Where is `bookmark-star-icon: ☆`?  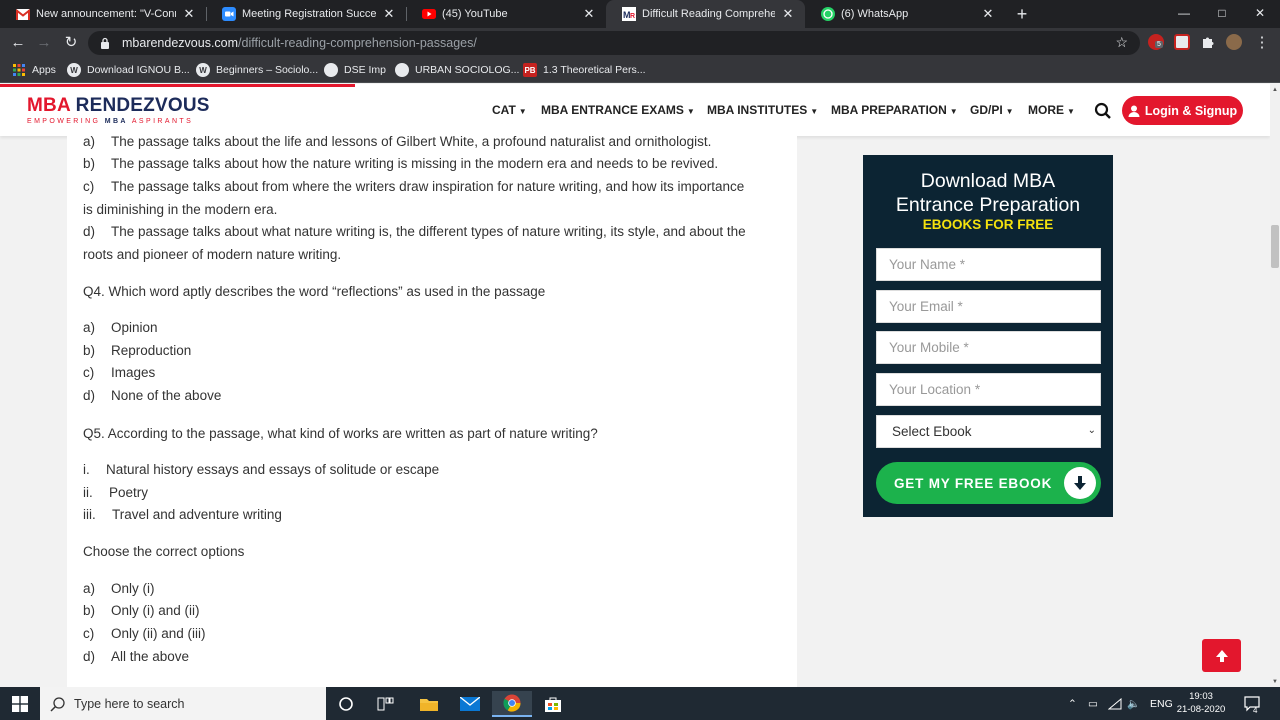 bookmark-star-icon: ☆ is located at coordinates (1121, 42).